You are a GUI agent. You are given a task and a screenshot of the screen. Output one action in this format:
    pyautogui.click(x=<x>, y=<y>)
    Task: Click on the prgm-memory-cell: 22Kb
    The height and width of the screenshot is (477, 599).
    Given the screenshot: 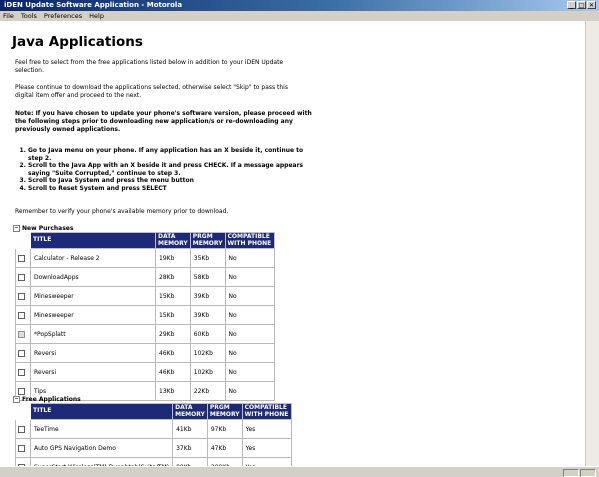 What is the action you would take?
    pyautogui.click(x=207, y=391)
    